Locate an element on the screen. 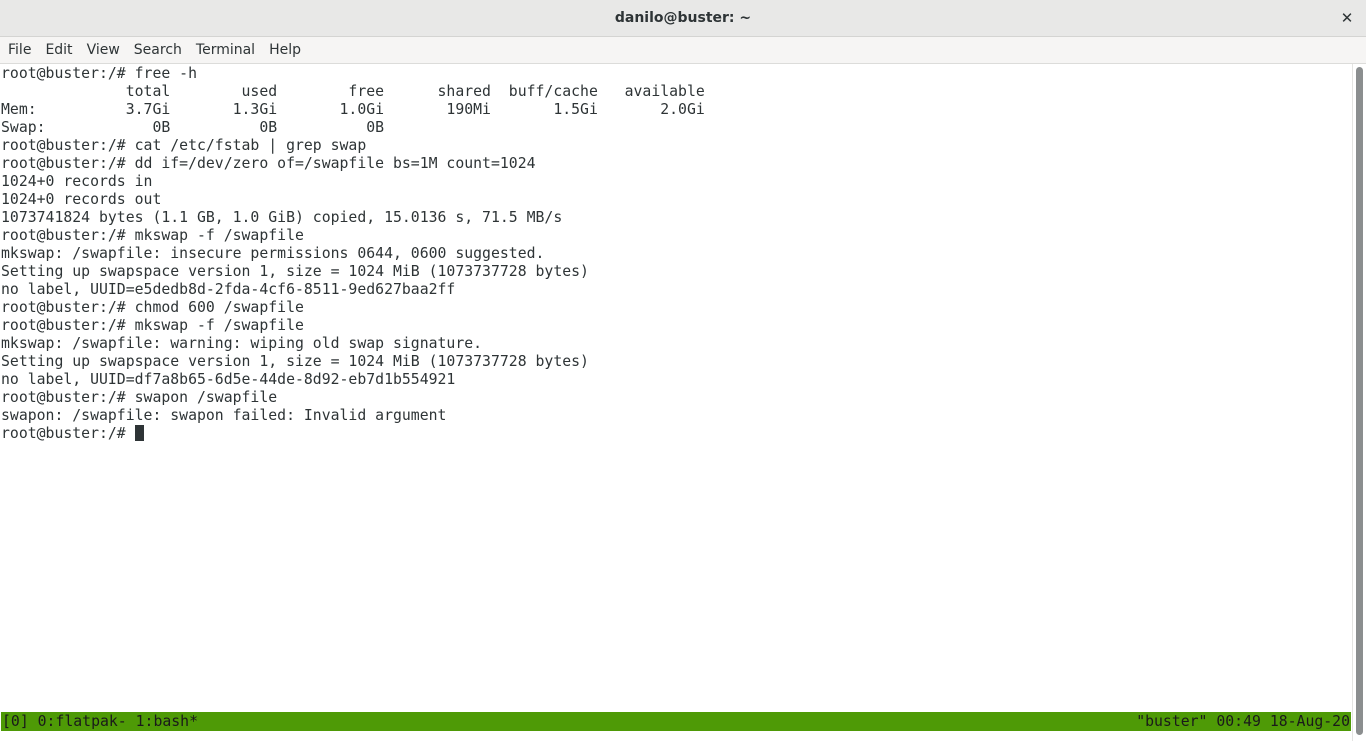 The width and height of the screenshot is (1366, 741). vertical-scrollbar is located at coordinates (1359, 402).